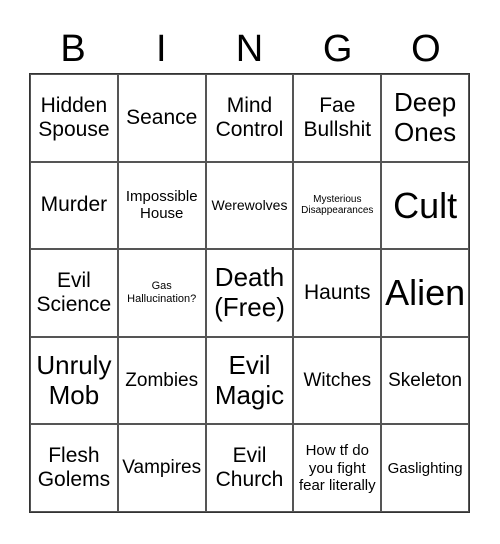 The height and width of the screenshot is (544, 500). I want to click on bingo-cell-text: Skeleton, so click(425, 380).